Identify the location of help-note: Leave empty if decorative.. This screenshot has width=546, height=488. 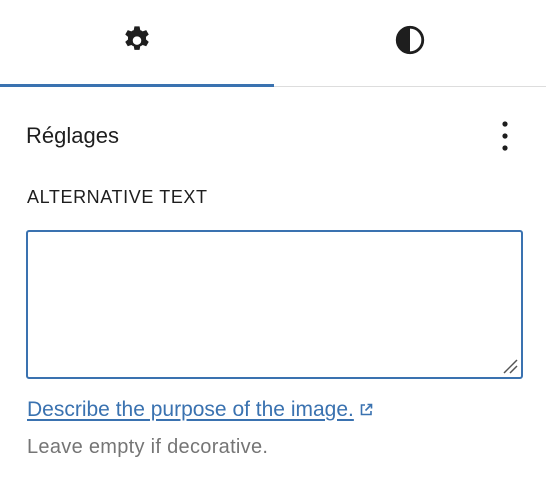
(148, 447).